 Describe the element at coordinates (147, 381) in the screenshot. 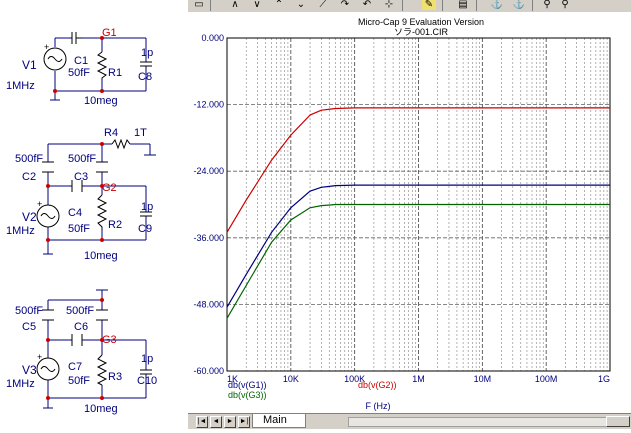

I see `label-c10: C10` at that location.